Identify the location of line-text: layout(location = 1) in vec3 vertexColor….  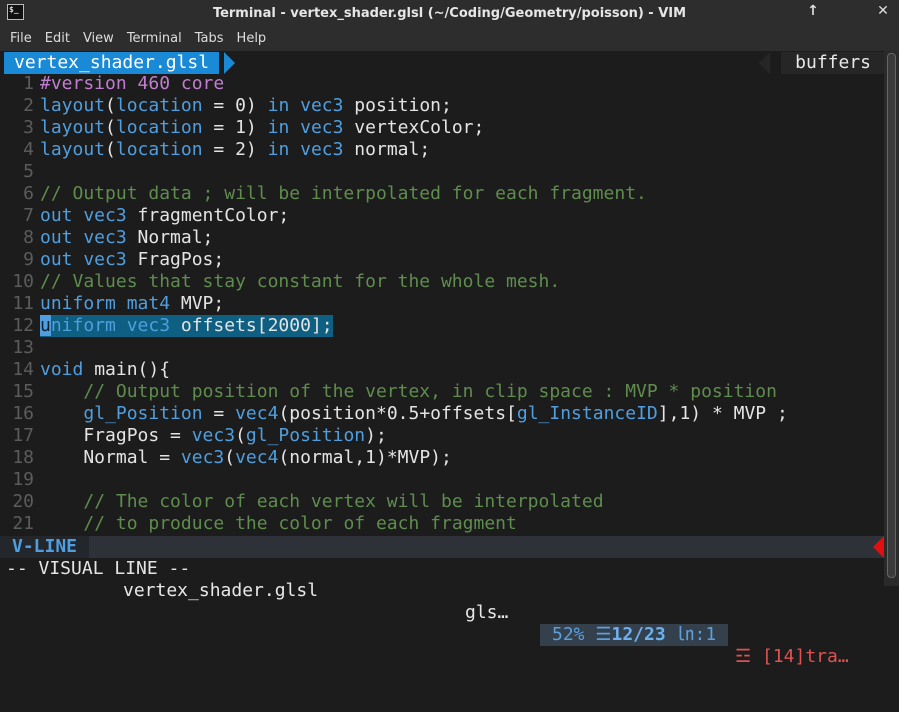
(262, 128).